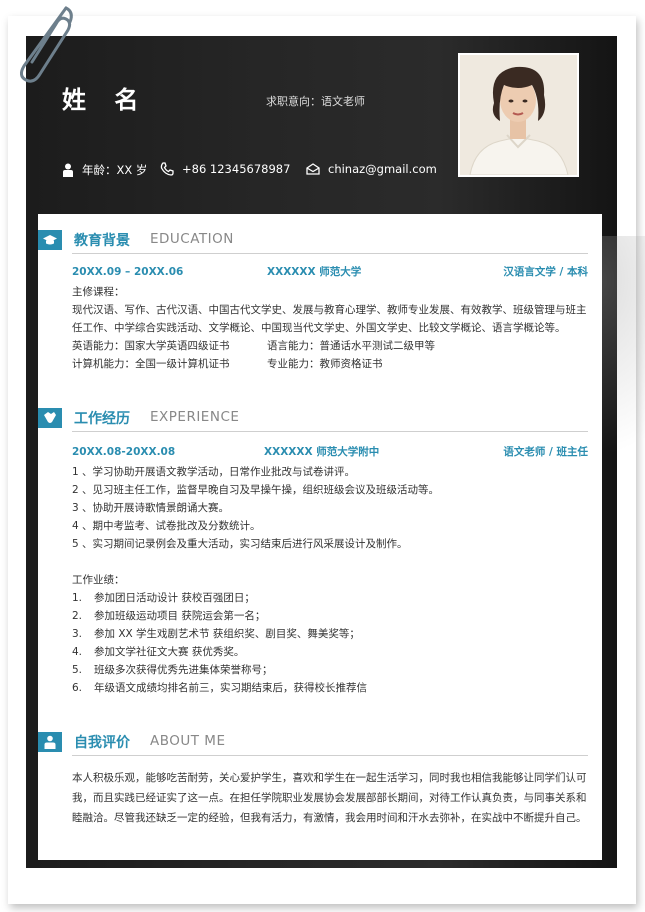 The width and height of the screenshot is (645, 912). What do you see at coordinates (314, 272) in the screenshot?
I see `education-school: XXXXXX 师范大学` at bounding box center [314, 272].